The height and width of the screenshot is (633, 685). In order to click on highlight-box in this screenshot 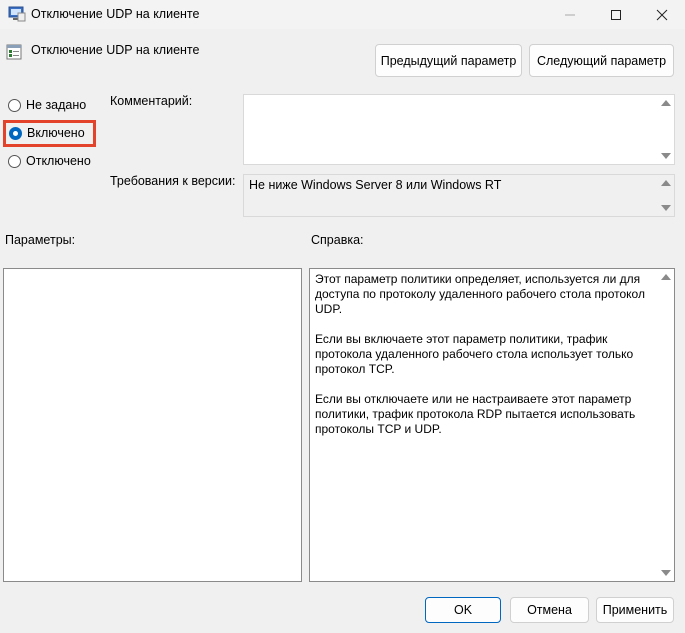, I will do `click(49, 133)`.